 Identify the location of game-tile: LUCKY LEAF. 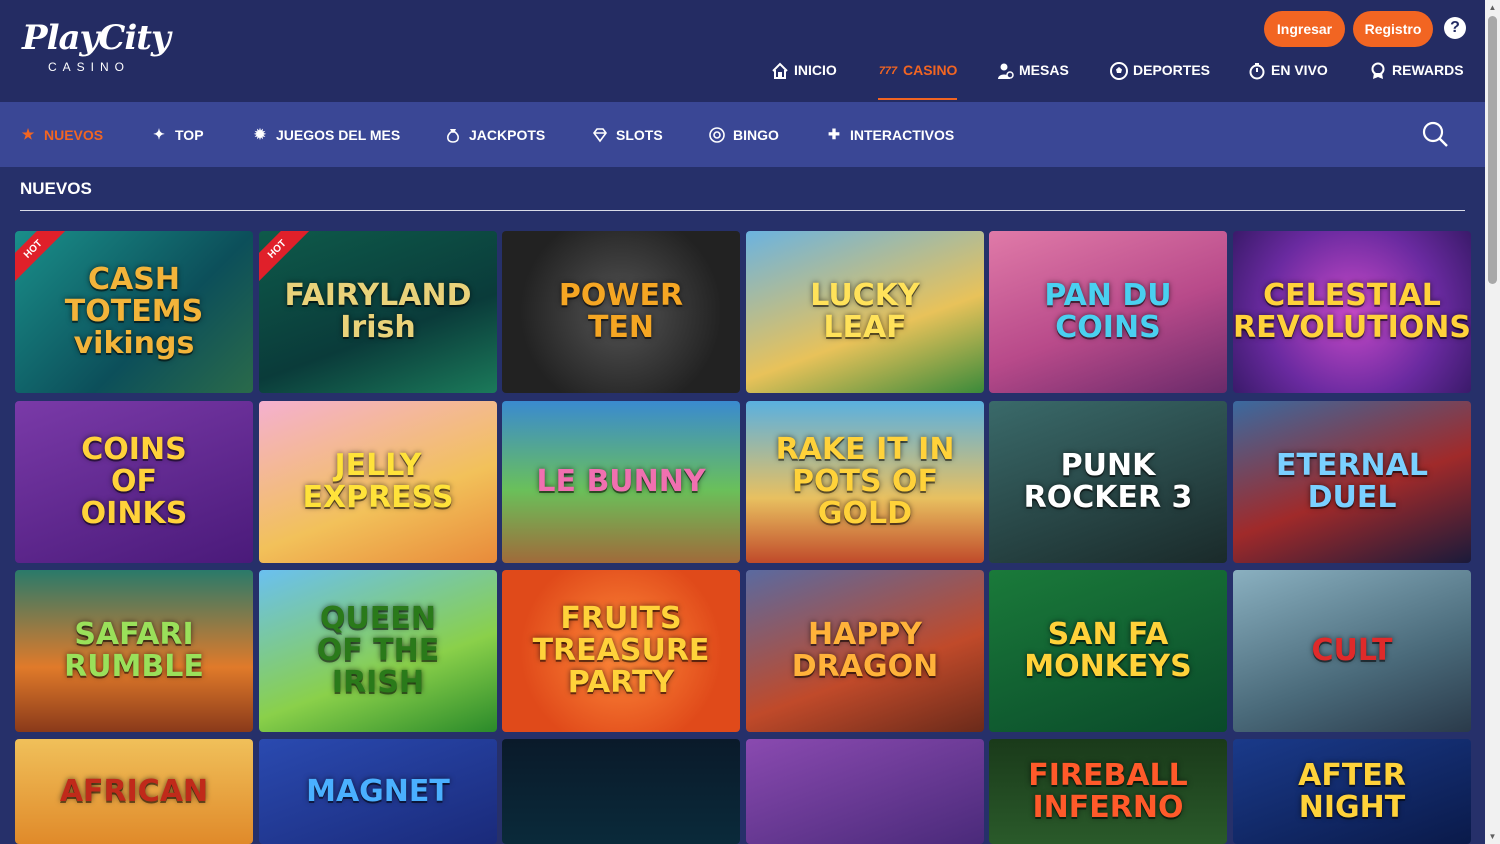
(865, 312).